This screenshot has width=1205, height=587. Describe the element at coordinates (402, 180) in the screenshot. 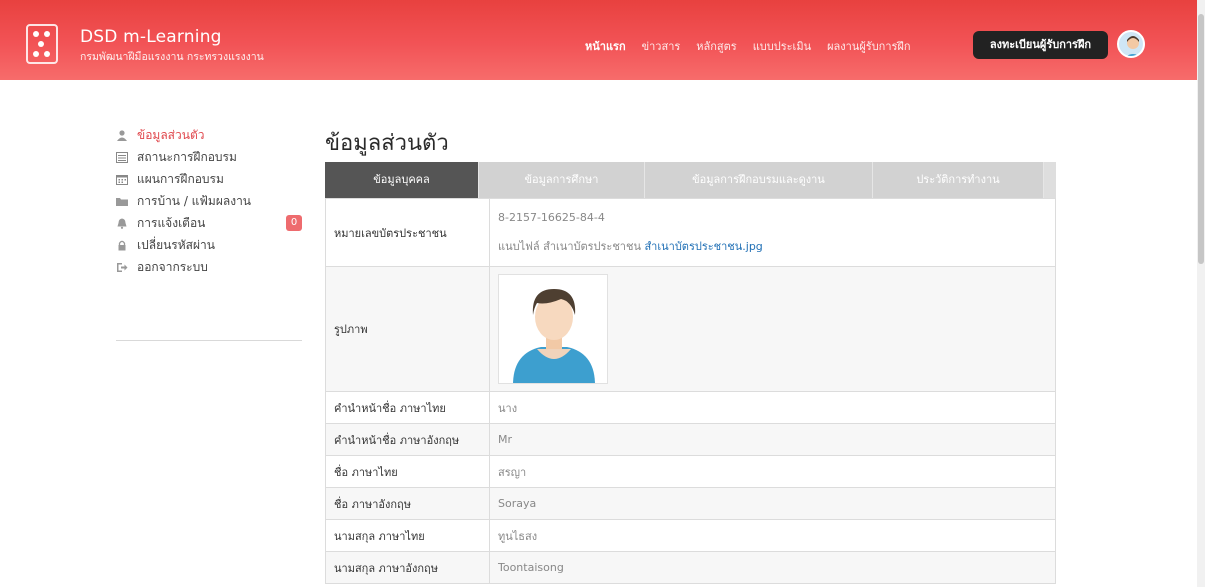

I see `tab-personal: ข้อมูลบุคคล` at that location.